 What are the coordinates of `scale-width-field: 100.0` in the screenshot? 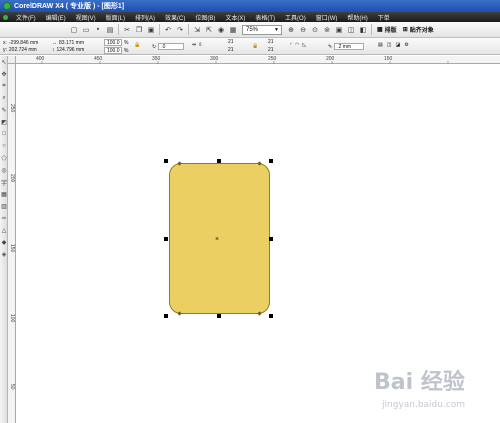 It's located at (113, 42).